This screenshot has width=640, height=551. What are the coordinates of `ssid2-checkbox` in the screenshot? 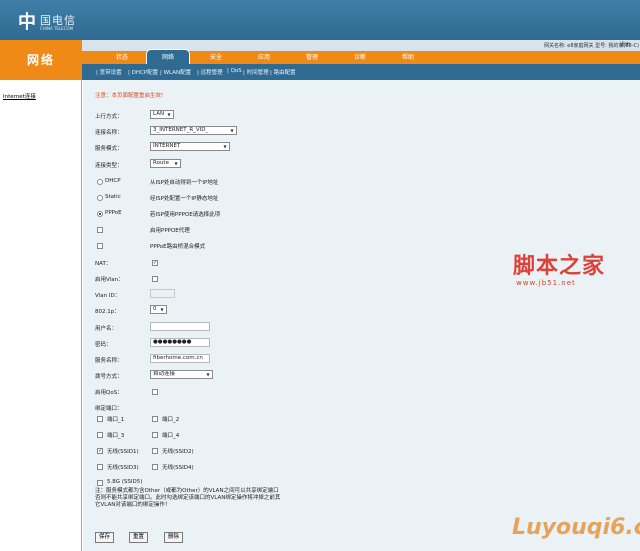 It's located at (155, 451).